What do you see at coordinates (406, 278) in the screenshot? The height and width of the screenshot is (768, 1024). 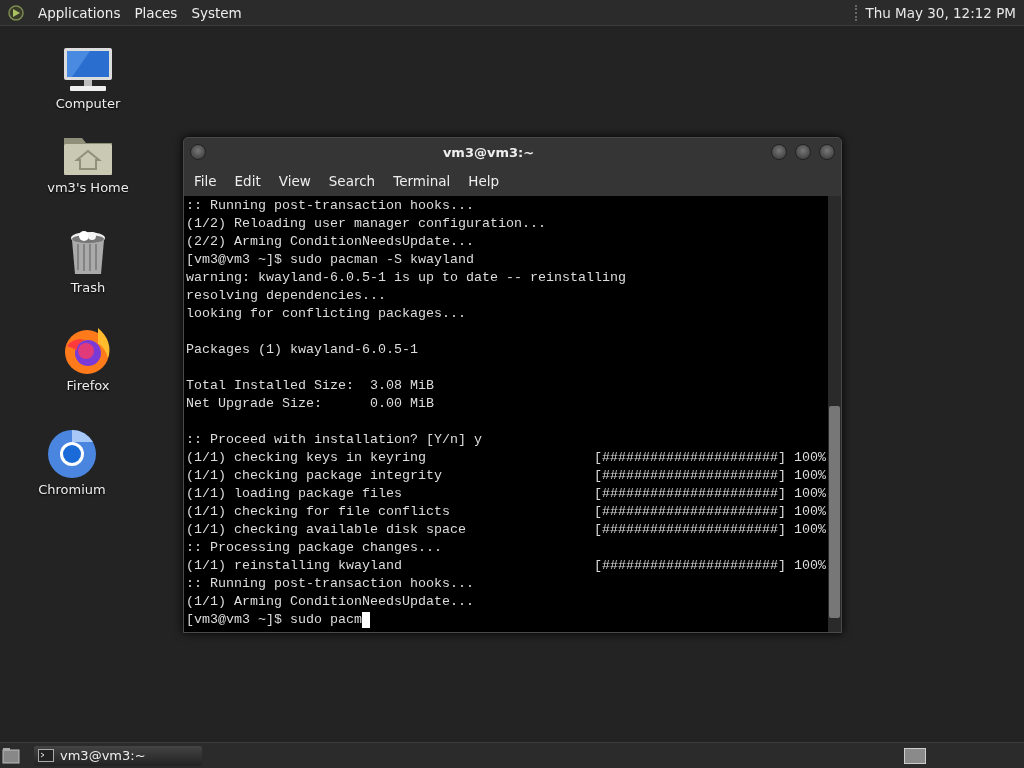 I see `terminal-line: warning: kwayland-6.0.5-1 is up to date -- reinstalling` at bounding box center [406, 278].